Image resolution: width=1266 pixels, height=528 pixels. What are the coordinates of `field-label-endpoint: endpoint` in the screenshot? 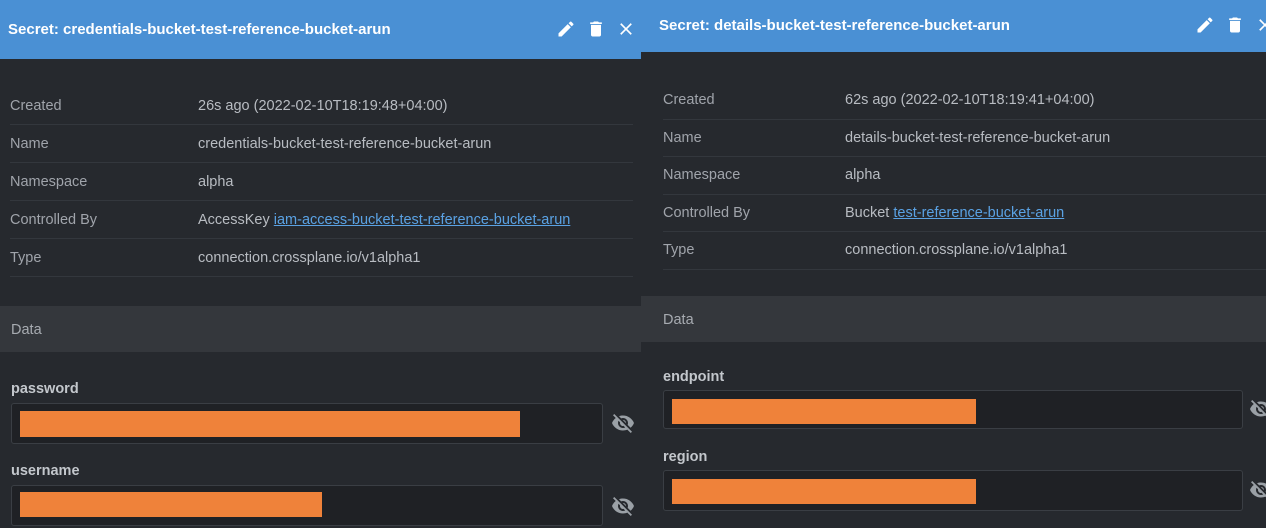 It's located at (694, 377).